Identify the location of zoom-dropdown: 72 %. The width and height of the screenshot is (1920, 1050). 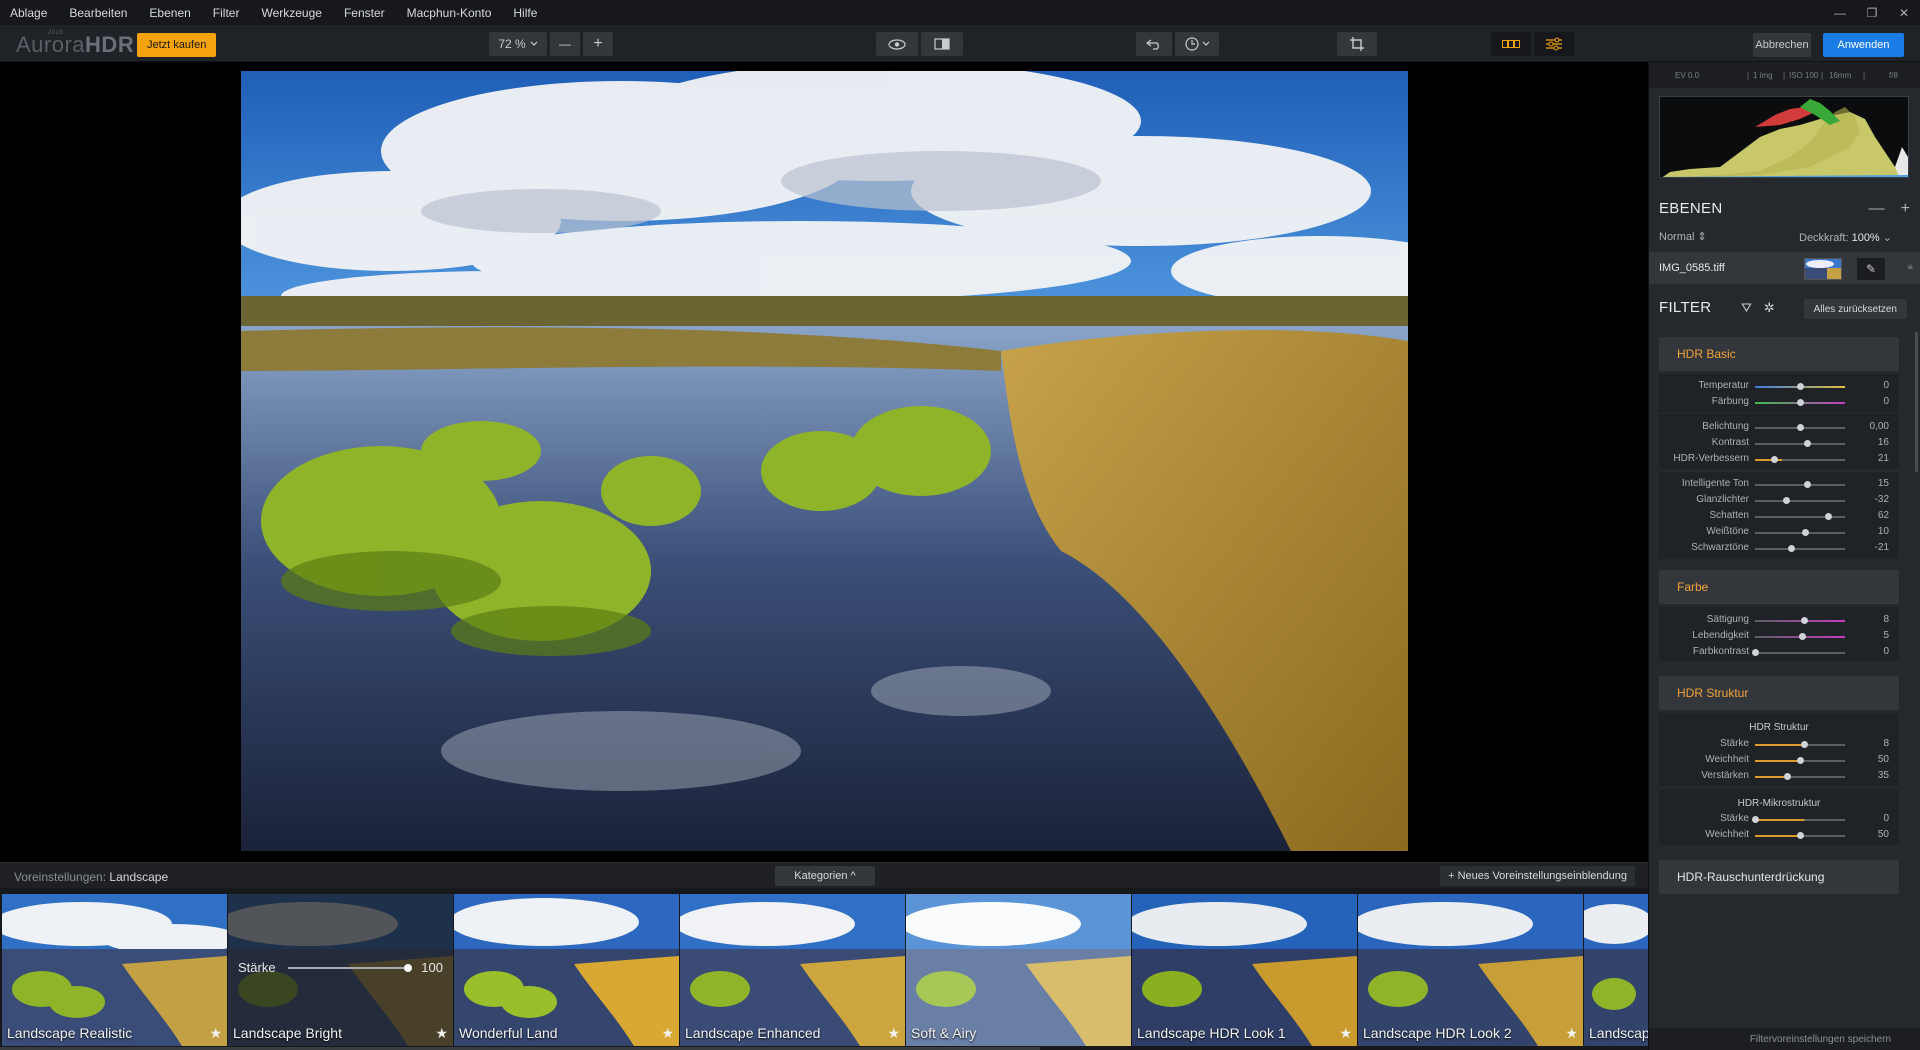
(518, 44).